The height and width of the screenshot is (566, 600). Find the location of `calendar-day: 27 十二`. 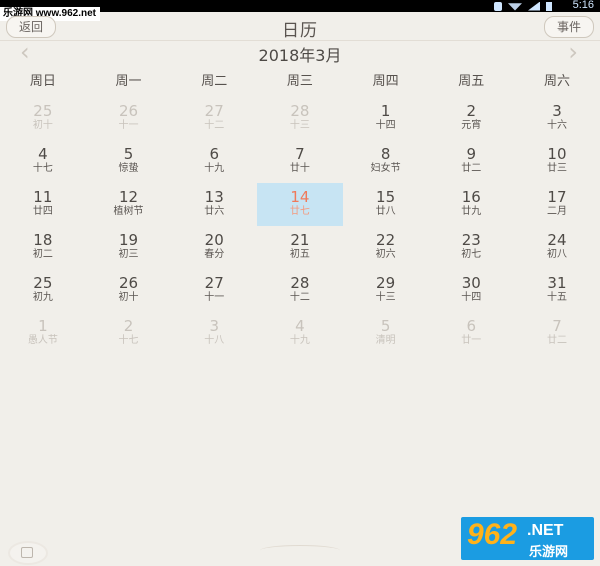

calendar-day: 27 十二 is located at coordinates (214, 118).